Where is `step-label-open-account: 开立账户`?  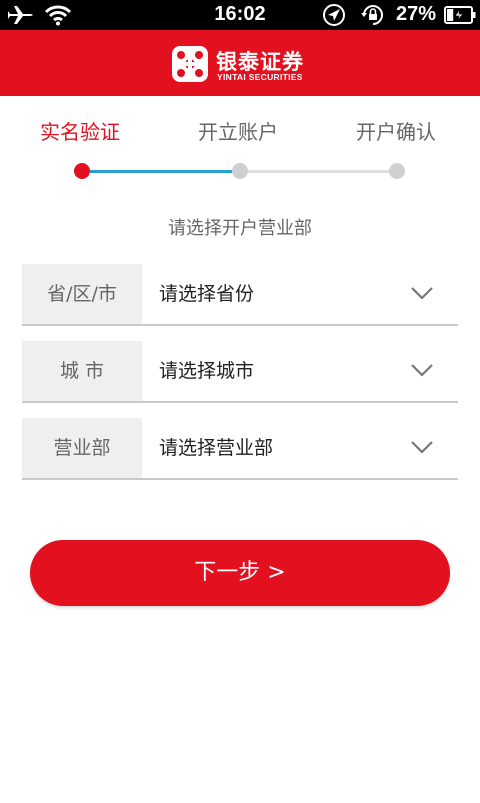
step-label-open-account: 开立账户 is located at coordinates (238, 132).